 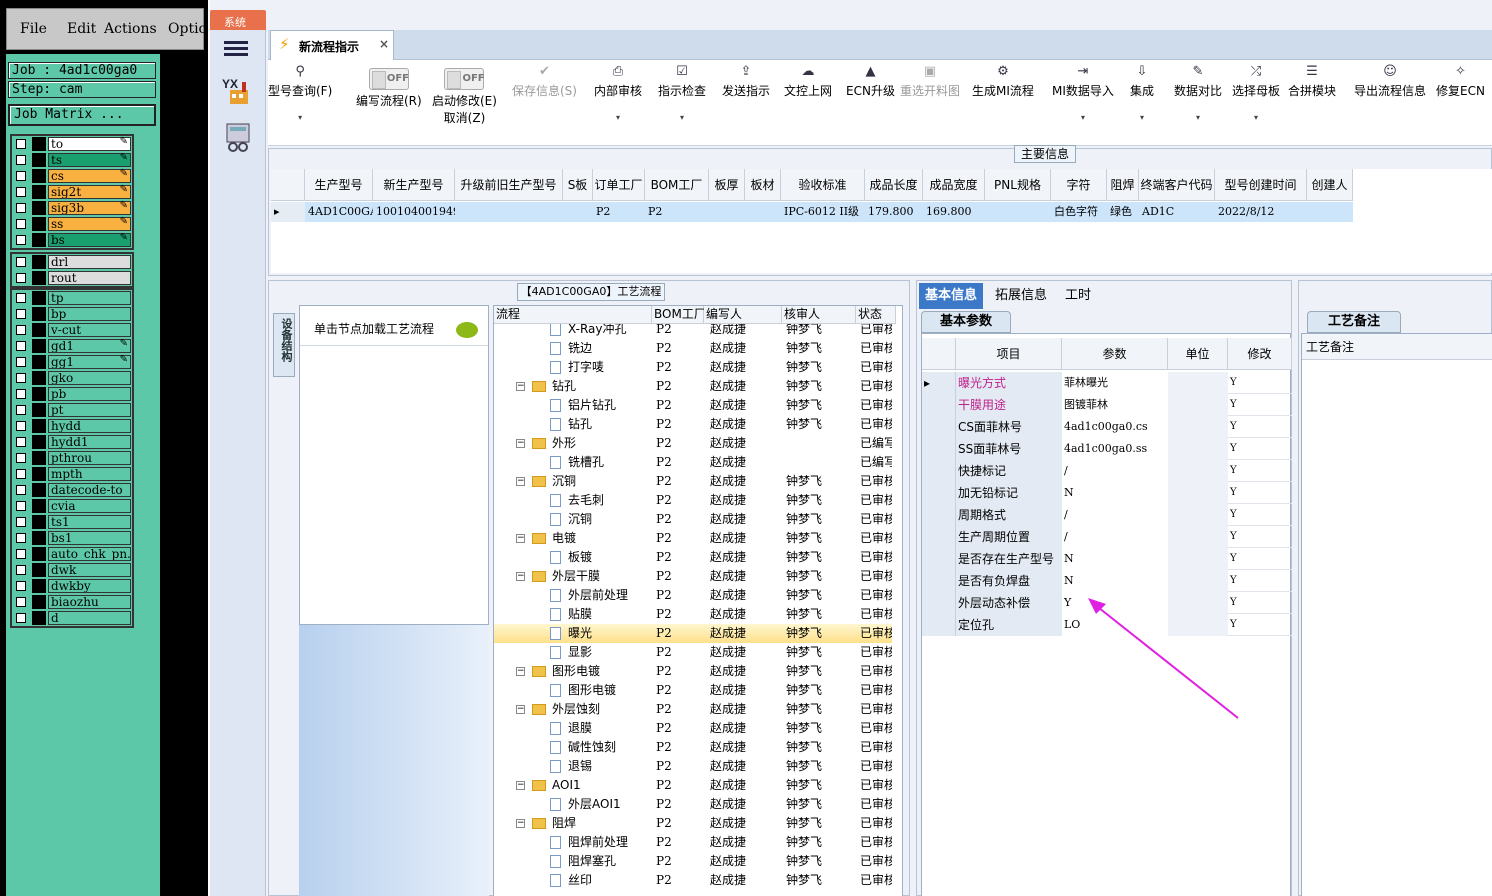 What do you see at coordinates (1083, 92) in the screenshot?
I see `toolbar-button-11: ⇥ MI数据导入 ▾` at bounding box center [1083, 92].